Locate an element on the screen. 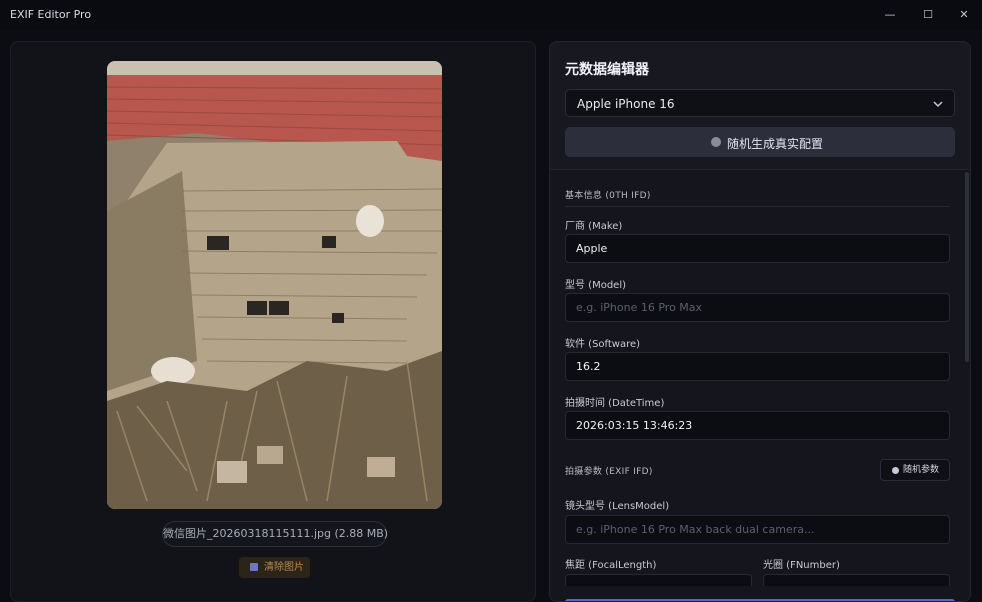  scrollbar is located at coordinates (967, 267).